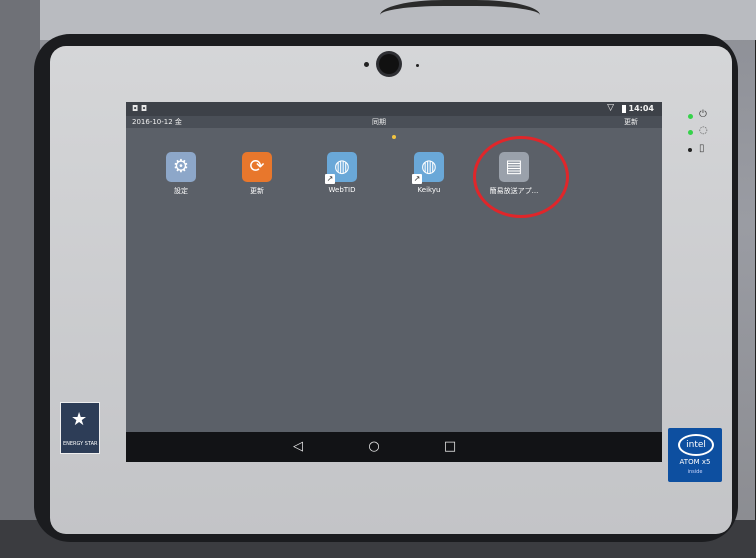  Describe the element at coordinates (690, 132) in the screenshot. I see `storage-led-icon` at that location.